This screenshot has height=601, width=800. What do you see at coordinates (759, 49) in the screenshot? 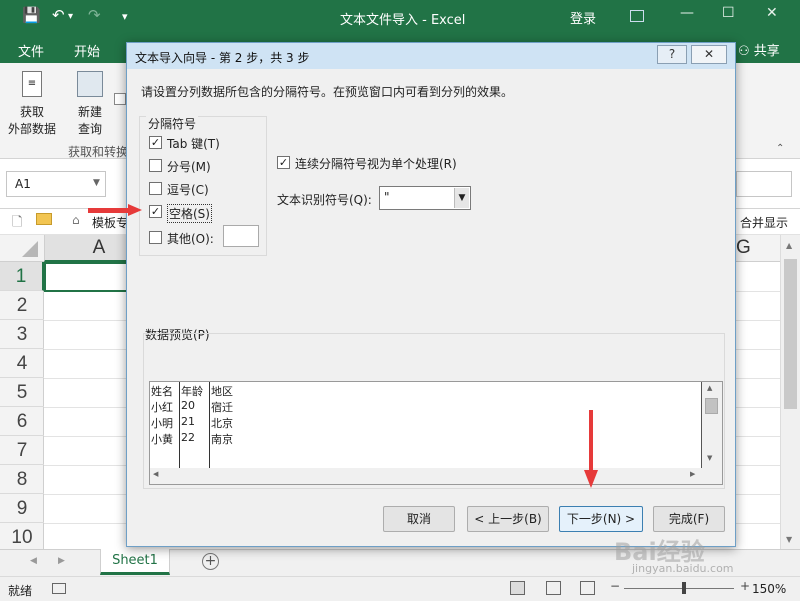
I see `share-button: ⚇ 共享` at bounding box center [759, 49].